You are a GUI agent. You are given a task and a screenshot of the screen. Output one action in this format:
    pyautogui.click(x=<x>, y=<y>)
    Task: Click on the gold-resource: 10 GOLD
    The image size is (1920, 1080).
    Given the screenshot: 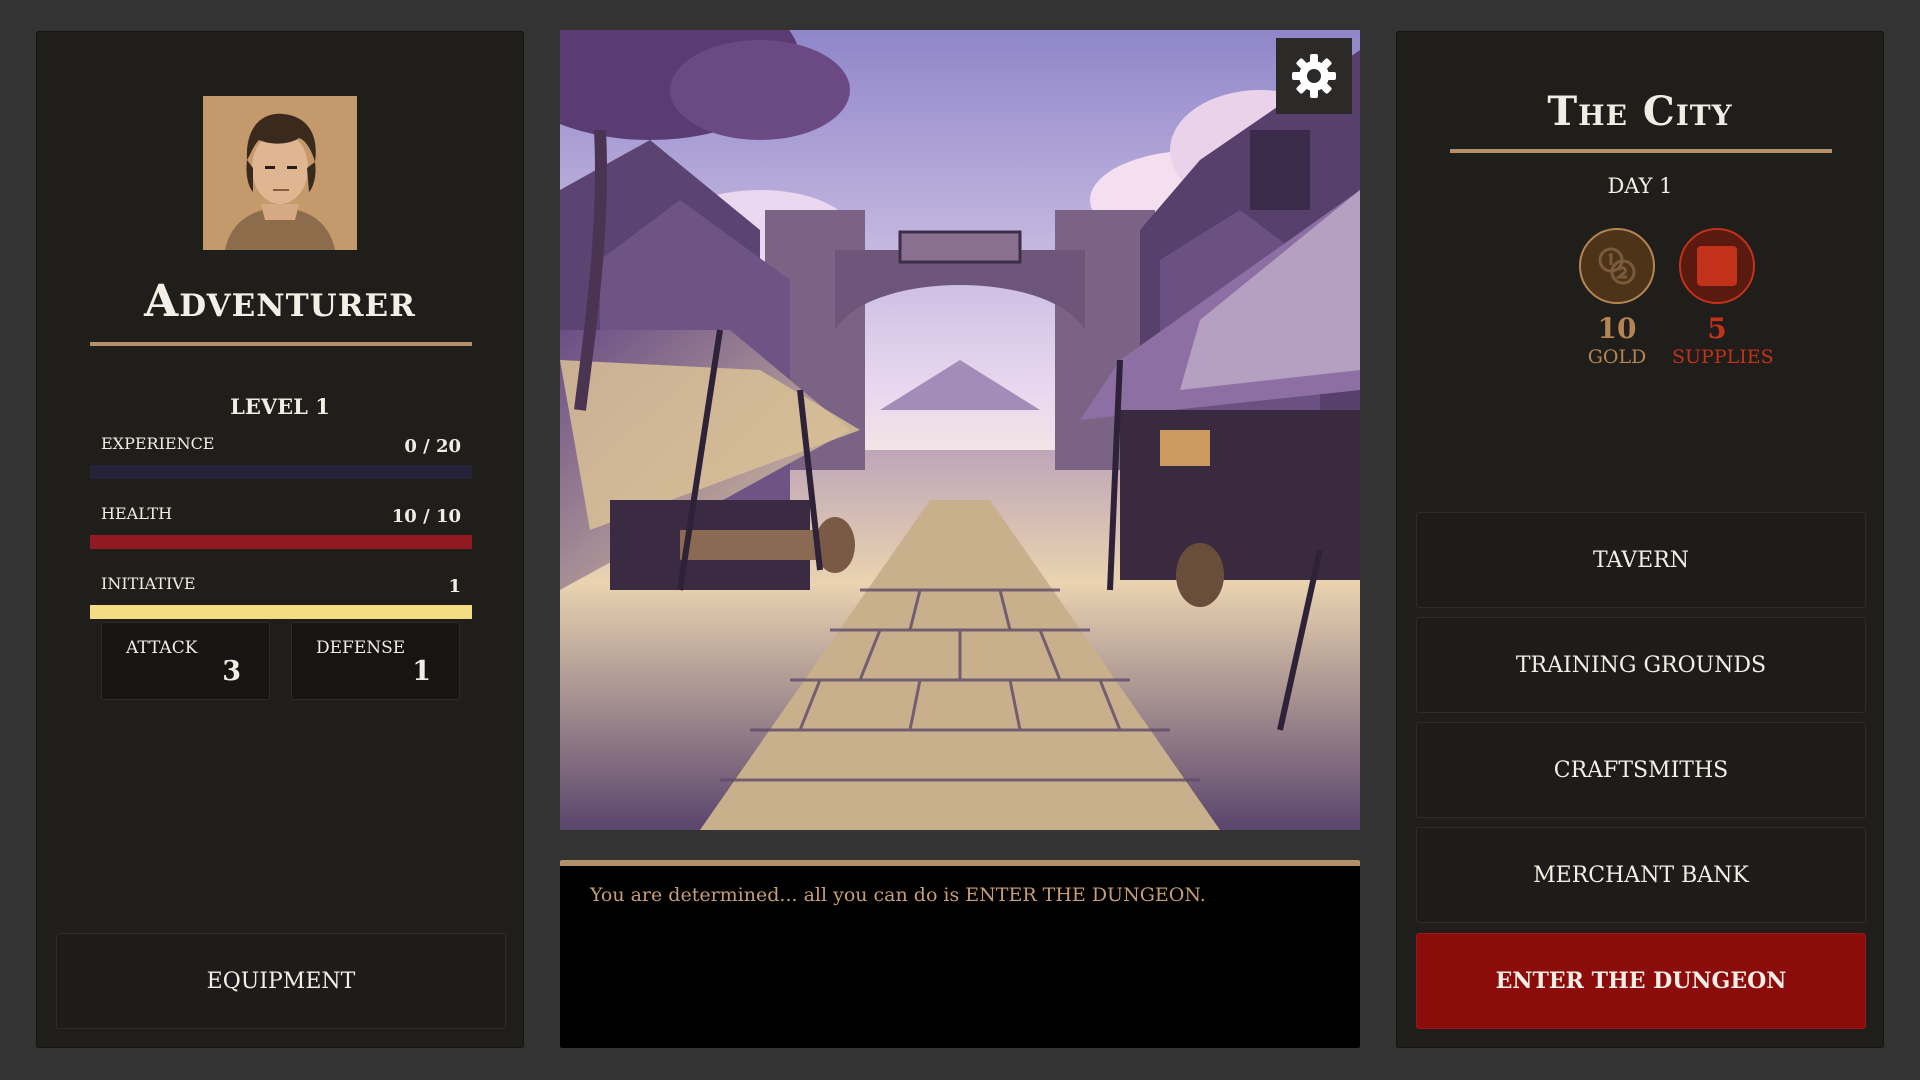 What is the action you would take?
    pyautogui.click(x=1617, y=299)
    